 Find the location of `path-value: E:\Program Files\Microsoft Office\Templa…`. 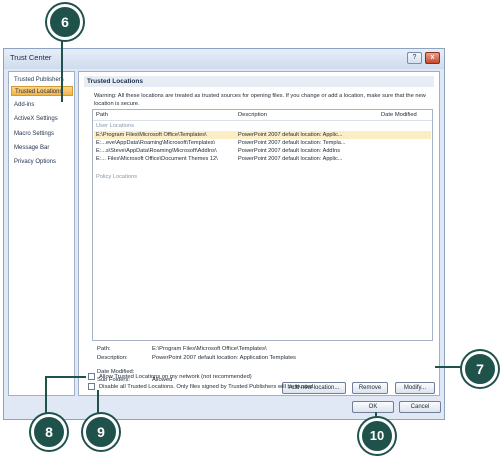

path-value: E:\Program Files\Microsoft Office\Templa… is located at coordinates (209, 349).